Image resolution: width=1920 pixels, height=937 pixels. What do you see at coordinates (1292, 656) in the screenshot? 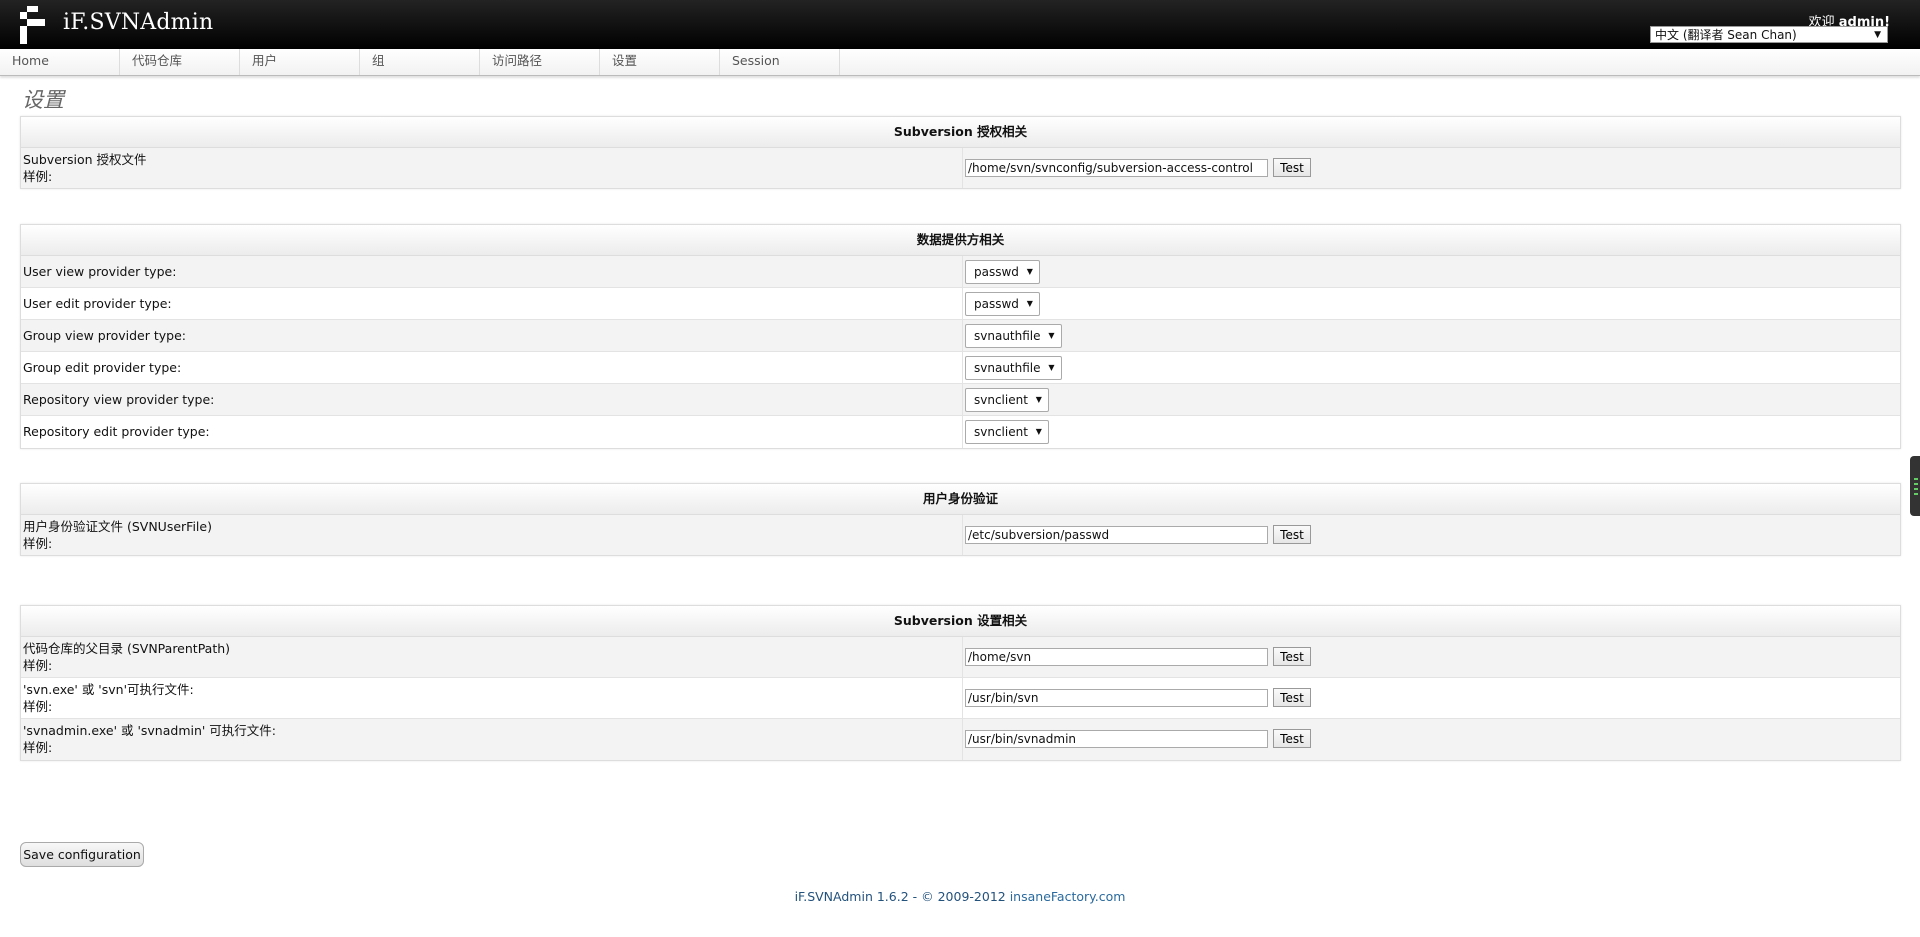
I see `test-parent-path-button: Test` at bounding box center [1292, 656].